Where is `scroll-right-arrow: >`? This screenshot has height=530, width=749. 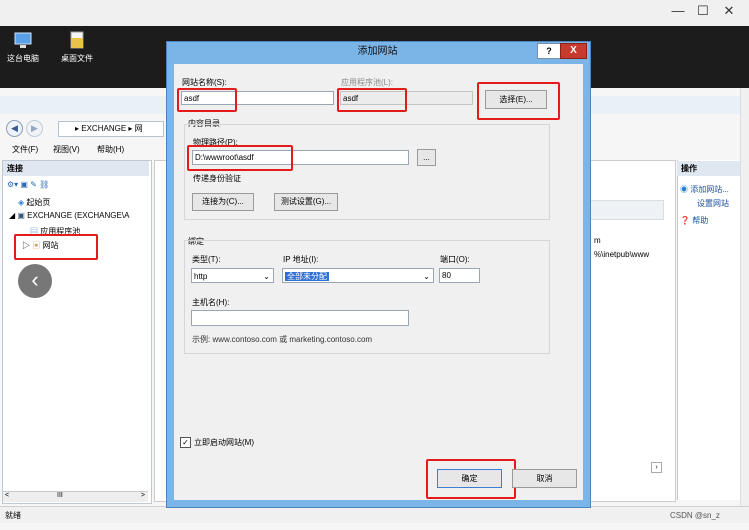 scroll-right-arrow: > is located at coordinates (143, 495).